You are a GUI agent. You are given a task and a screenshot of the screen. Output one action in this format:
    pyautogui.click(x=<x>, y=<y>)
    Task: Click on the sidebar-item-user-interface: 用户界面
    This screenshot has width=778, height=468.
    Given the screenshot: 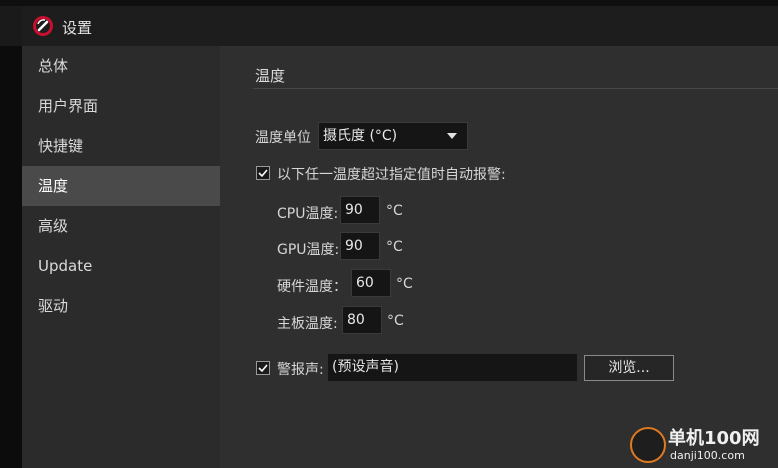 What is the action you would take?
    pyautogui.click(x=121, y=106)
    